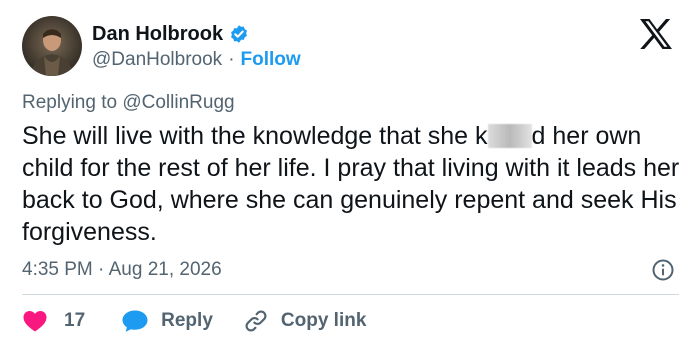 This screenshot has width=700, height=348. Describe the element at coordinates (75, 320) in the screenshot. I see `like-count: 17` at that location.